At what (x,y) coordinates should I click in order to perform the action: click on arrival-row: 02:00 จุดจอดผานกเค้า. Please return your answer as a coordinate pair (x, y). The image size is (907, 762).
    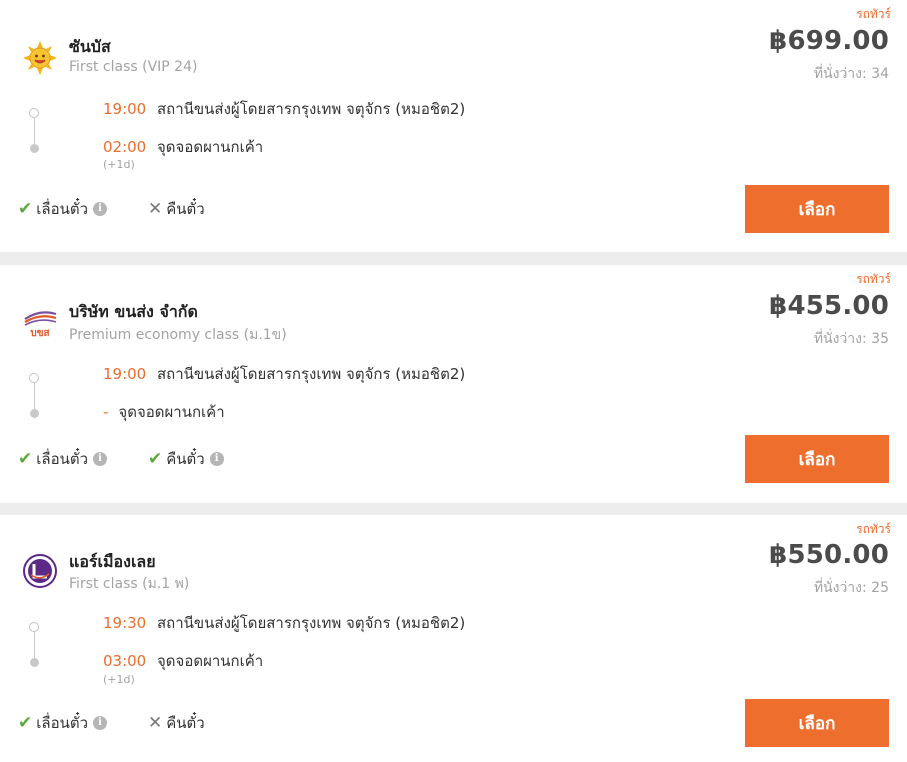
    Looking at the image, I should click on (183, 147).